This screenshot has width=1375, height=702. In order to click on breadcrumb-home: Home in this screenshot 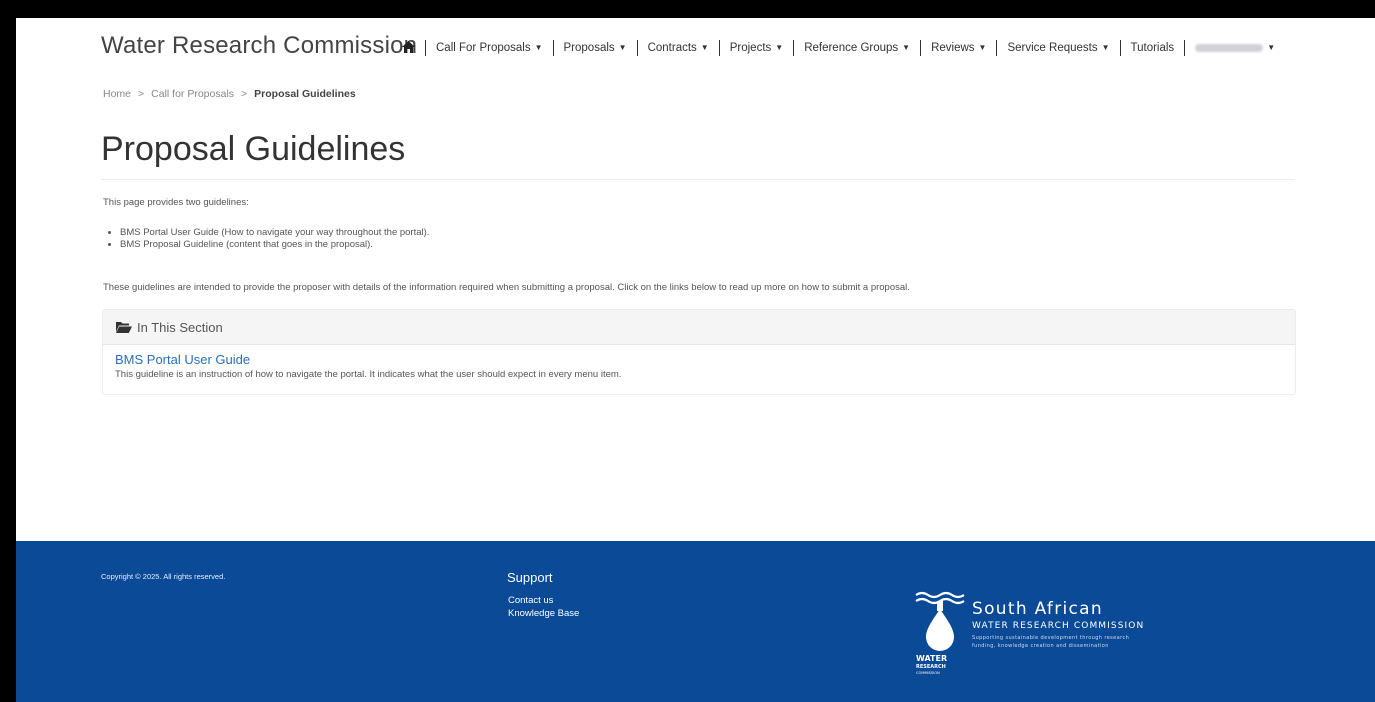, I will do `click(117, 94)`.